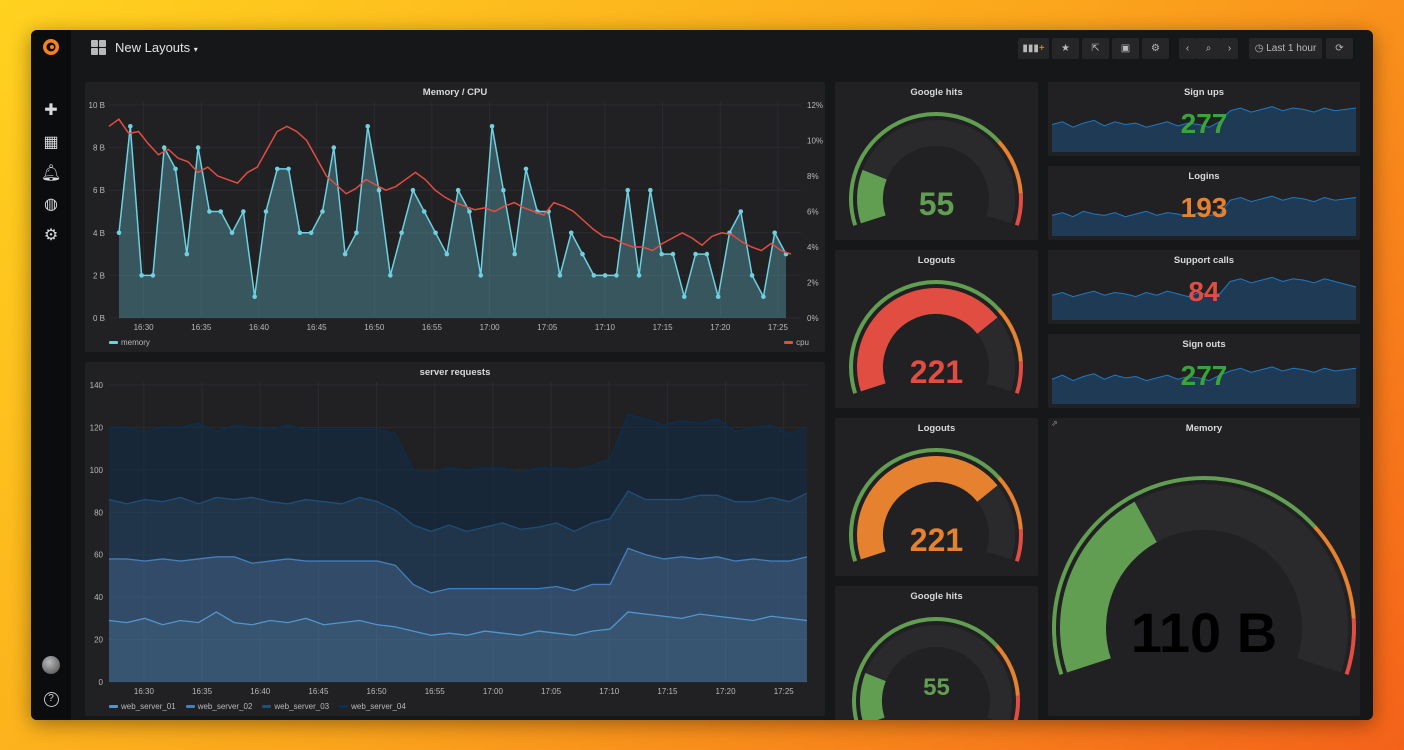  I want to click on gauge-panel: Google hits 55, so click(936, 161).